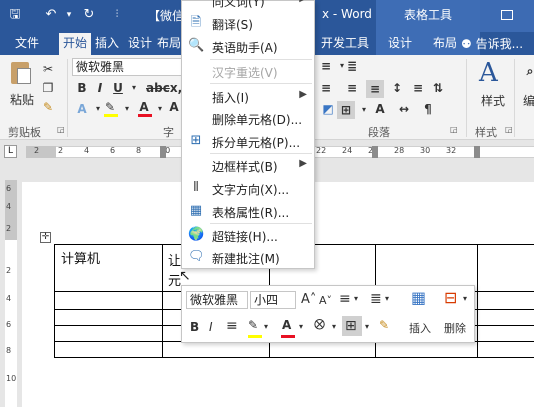 The image size is (534, 407). What do you see at coordinates (450, 297) in the screenshot?
I see `delete-table-icon: ⊟` at bounding box center [450, 297].